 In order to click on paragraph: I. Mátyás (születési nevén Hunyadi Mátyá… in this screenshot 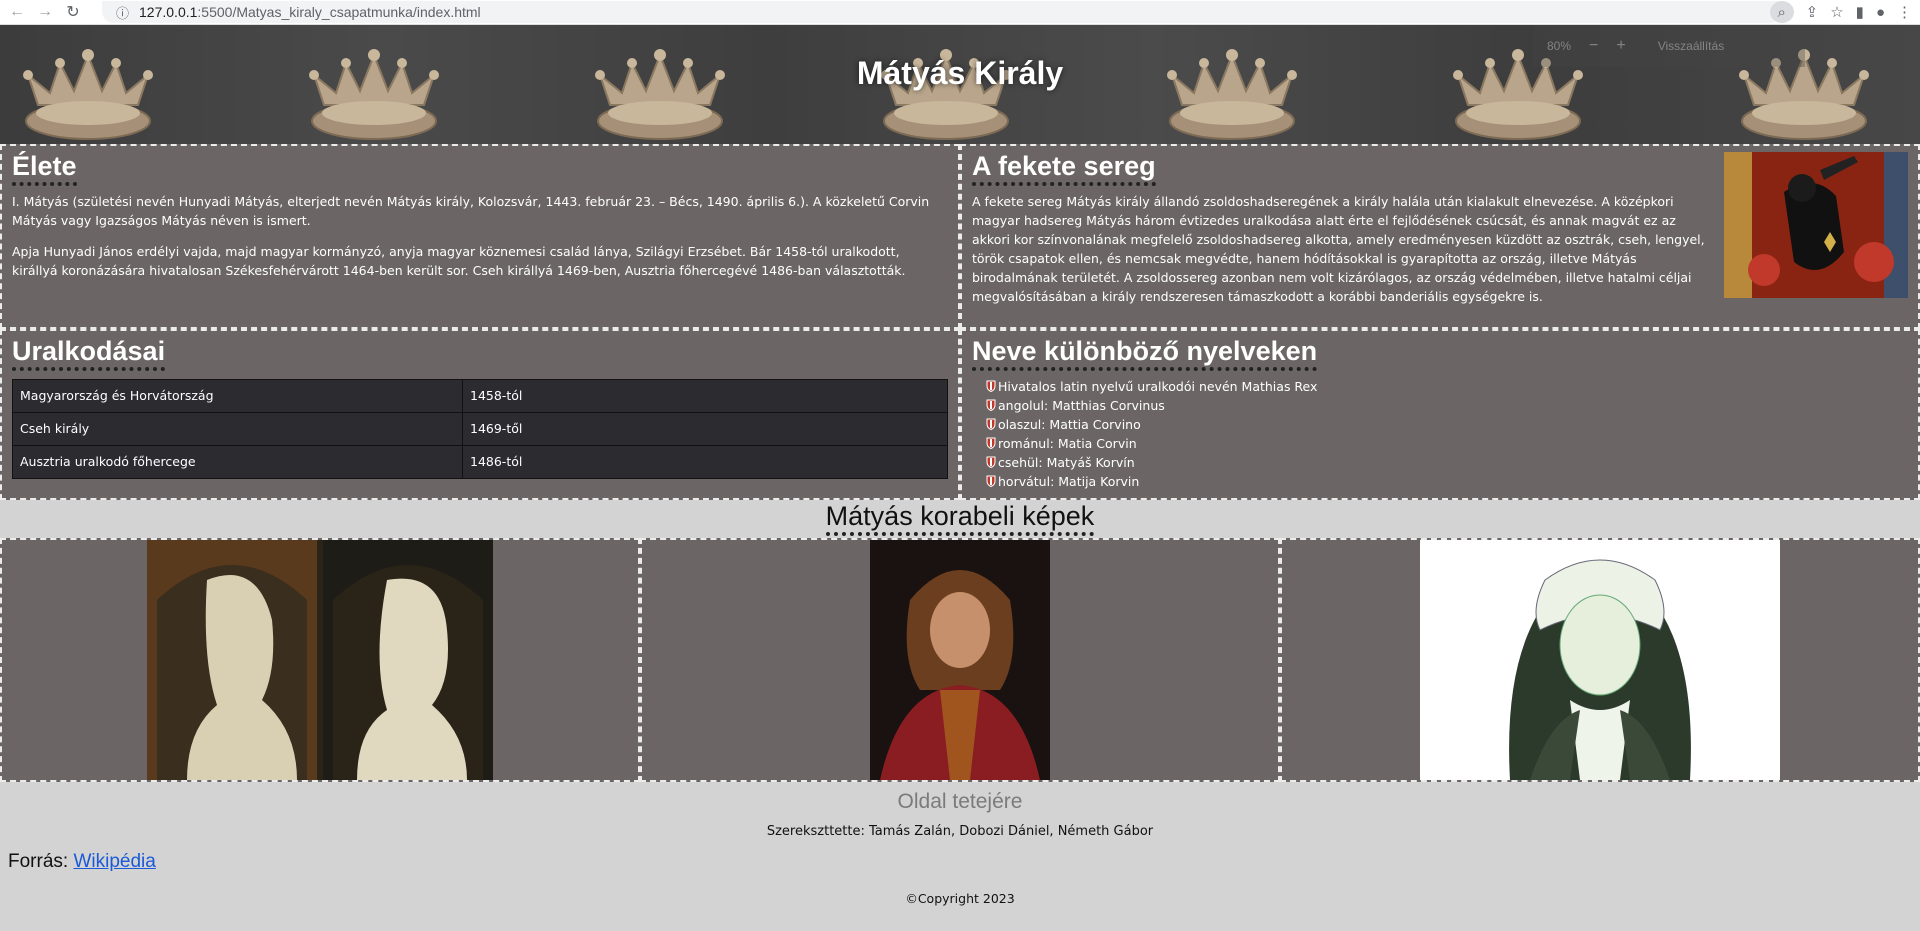, I will do `click(471, 210)`.